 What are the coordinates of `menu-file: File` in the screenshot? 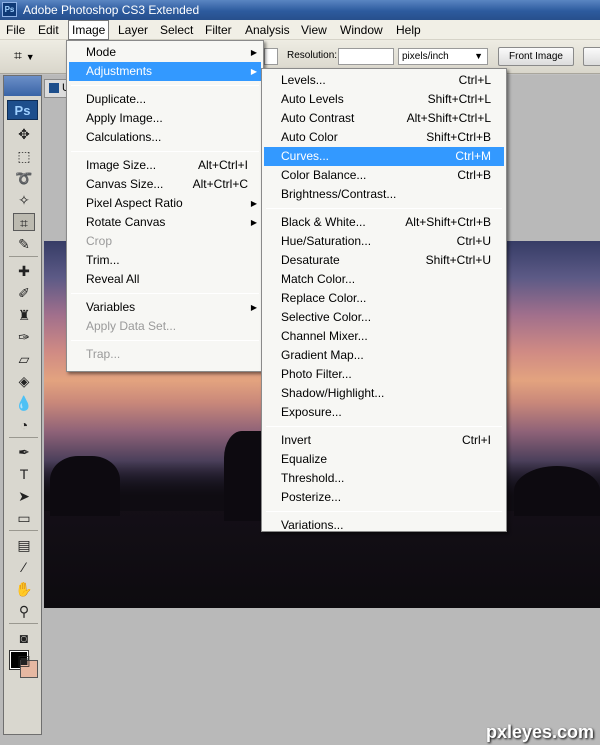 It's located at (15, 30).